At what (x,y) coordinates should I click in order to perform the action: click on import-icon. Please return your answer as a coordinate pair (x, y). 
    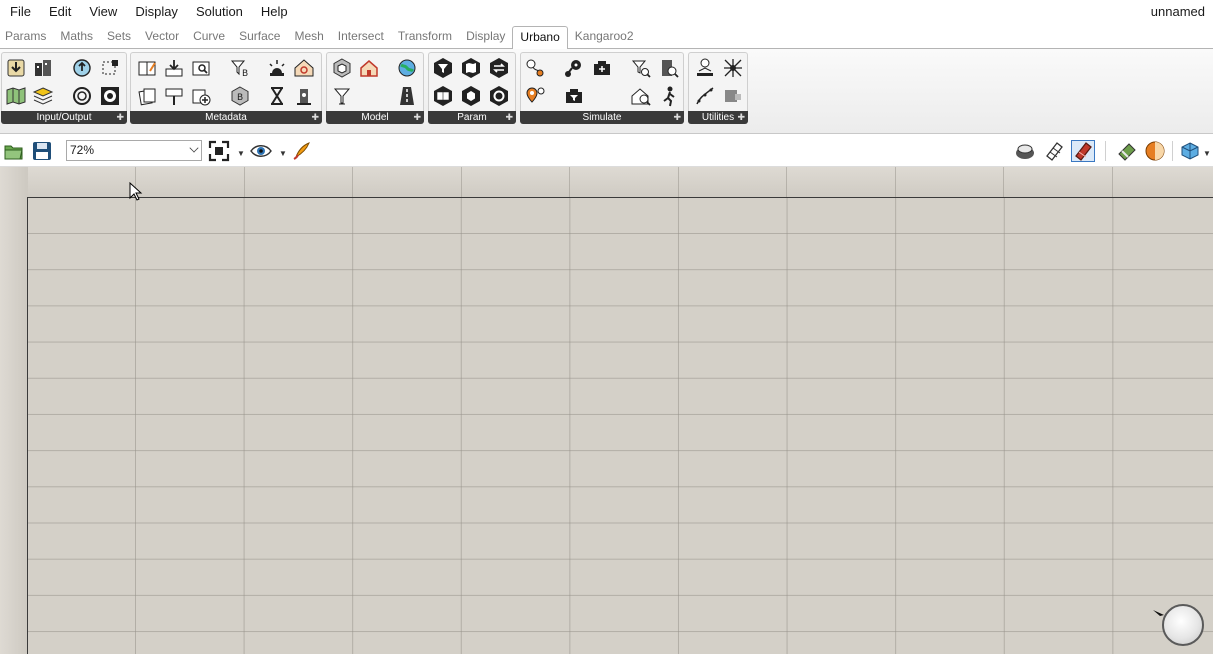
    Looking at the image, I should click on (16, 68).